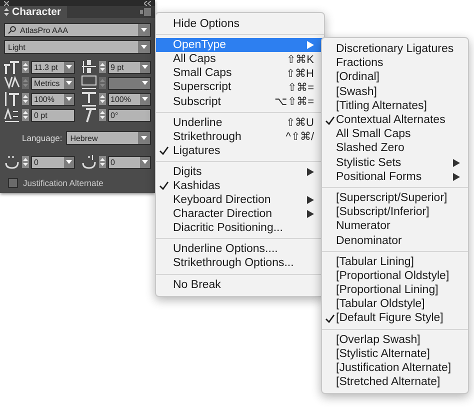 Image resolution: width=474 pixels, height=410 pixels. What do you see at coordinates (240, 101) in the screenshot?
I see `menu-item: Subscript ⌥⇧⌘=` at bounding box center [240, 101].